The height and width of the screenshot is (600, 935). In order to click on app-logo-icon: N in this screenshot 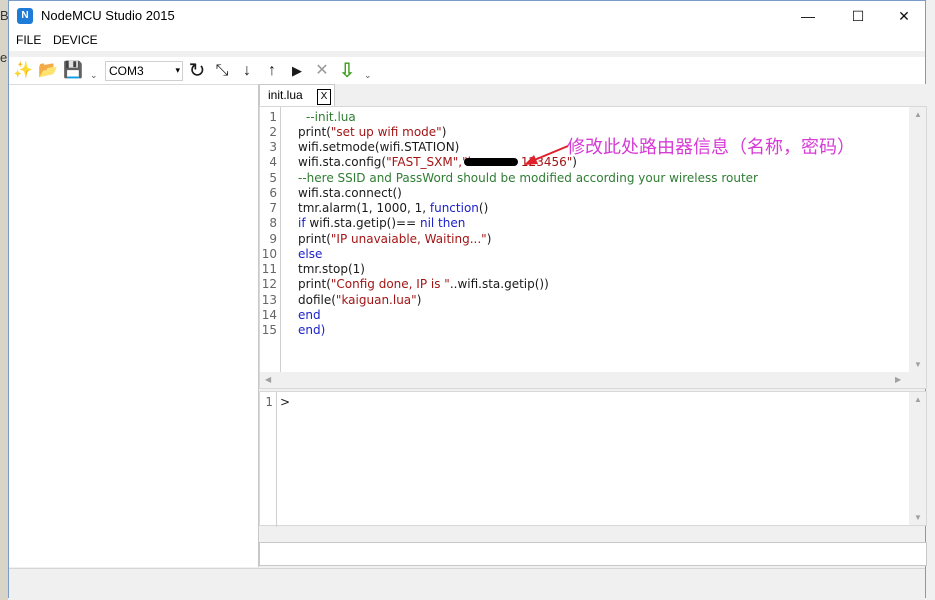, I will do `click(25, 16)`.